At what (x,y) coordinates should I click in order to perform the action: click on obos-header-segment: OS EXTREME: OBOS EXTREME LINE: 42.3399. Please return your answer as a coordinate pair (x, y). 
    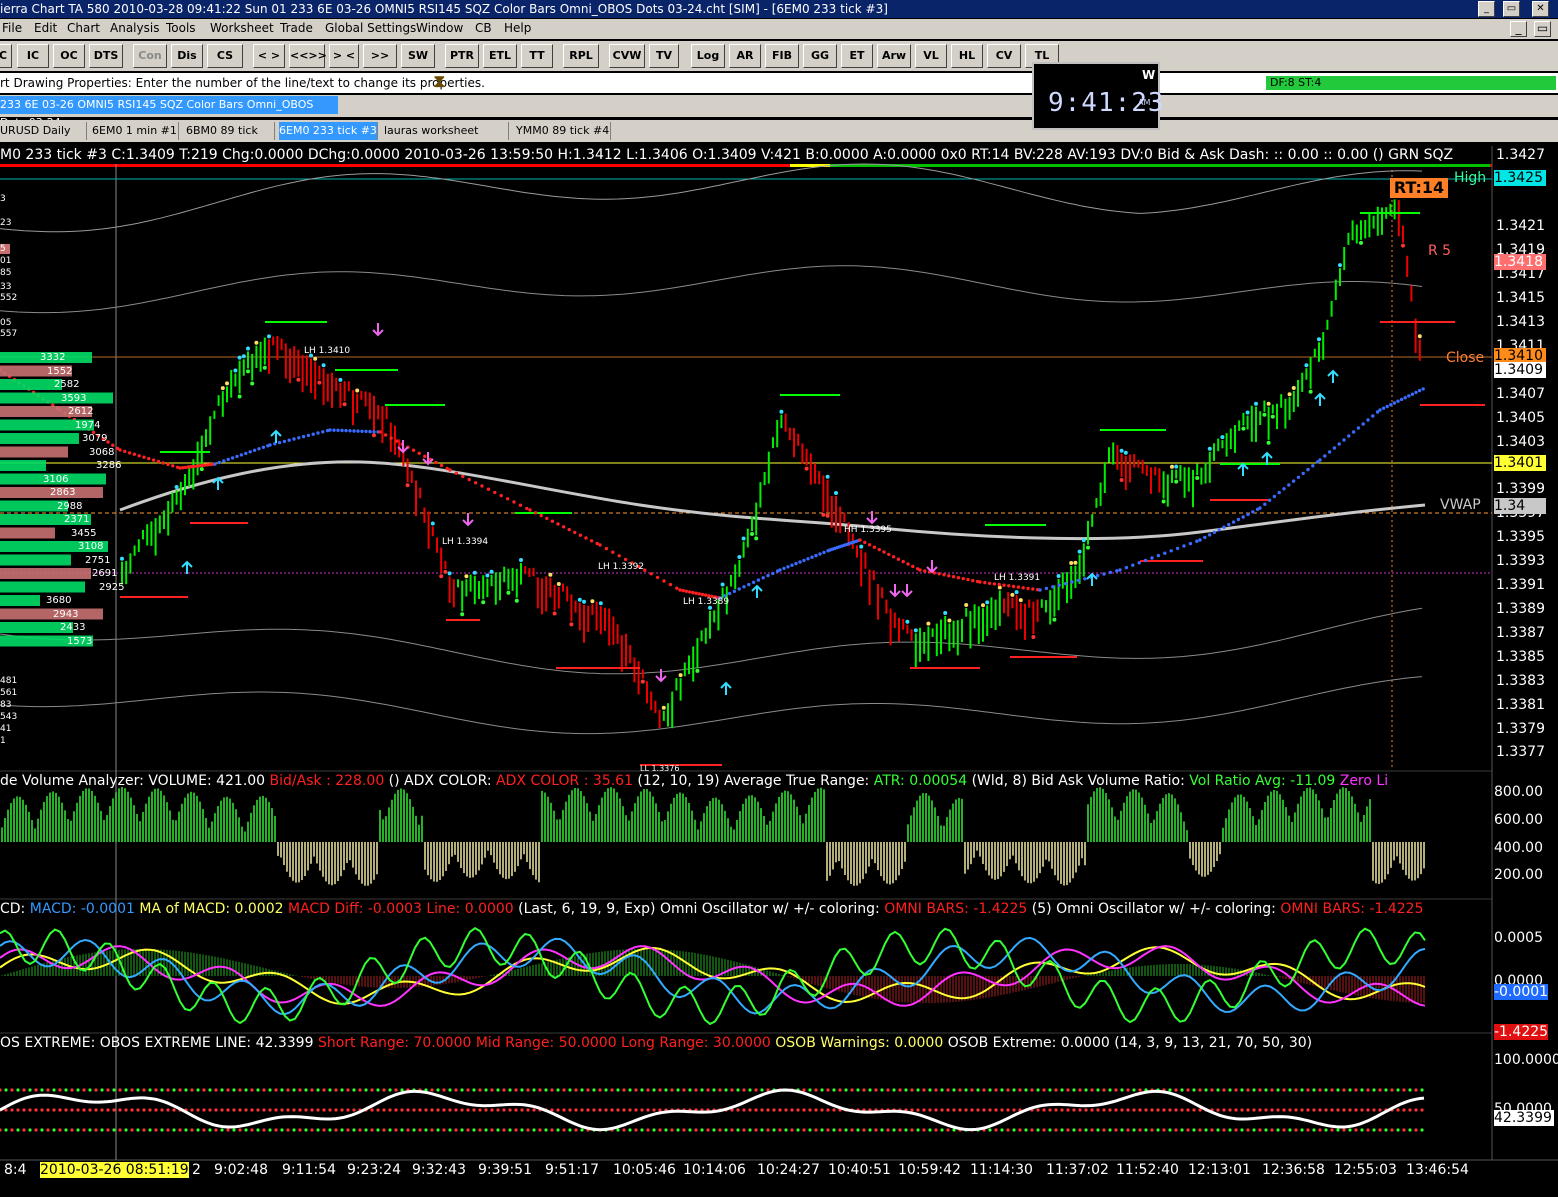
    Looking at the image, I should click on (159, 1043).